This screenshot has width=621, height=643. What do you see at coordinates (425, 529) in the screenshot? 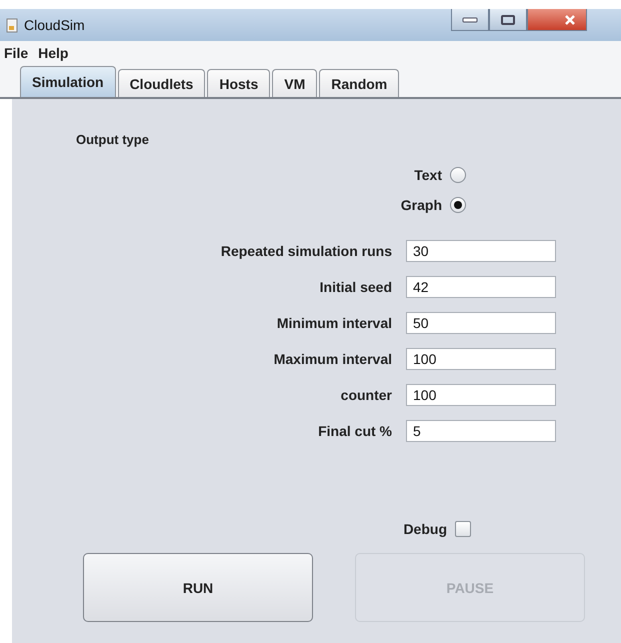
I see `checkbox-label: Debug` at bounding box center [425, 529].